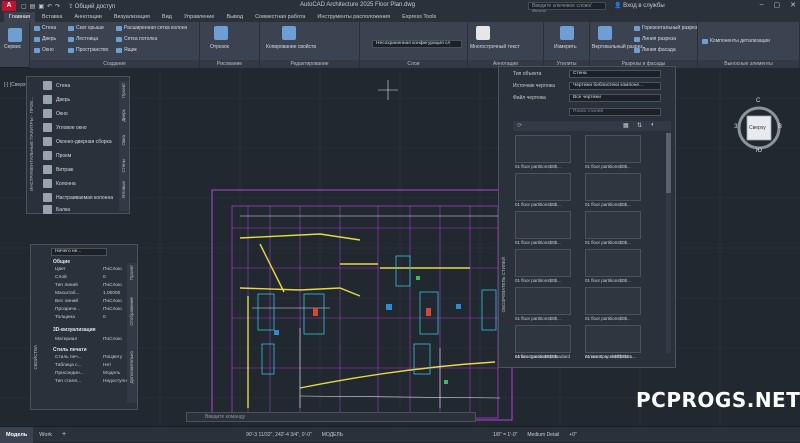 The height and width of the screenshot is (443, 800). Describe the element at coordinates (483, 33) in the screenshot. I see `text-icon` at that location.